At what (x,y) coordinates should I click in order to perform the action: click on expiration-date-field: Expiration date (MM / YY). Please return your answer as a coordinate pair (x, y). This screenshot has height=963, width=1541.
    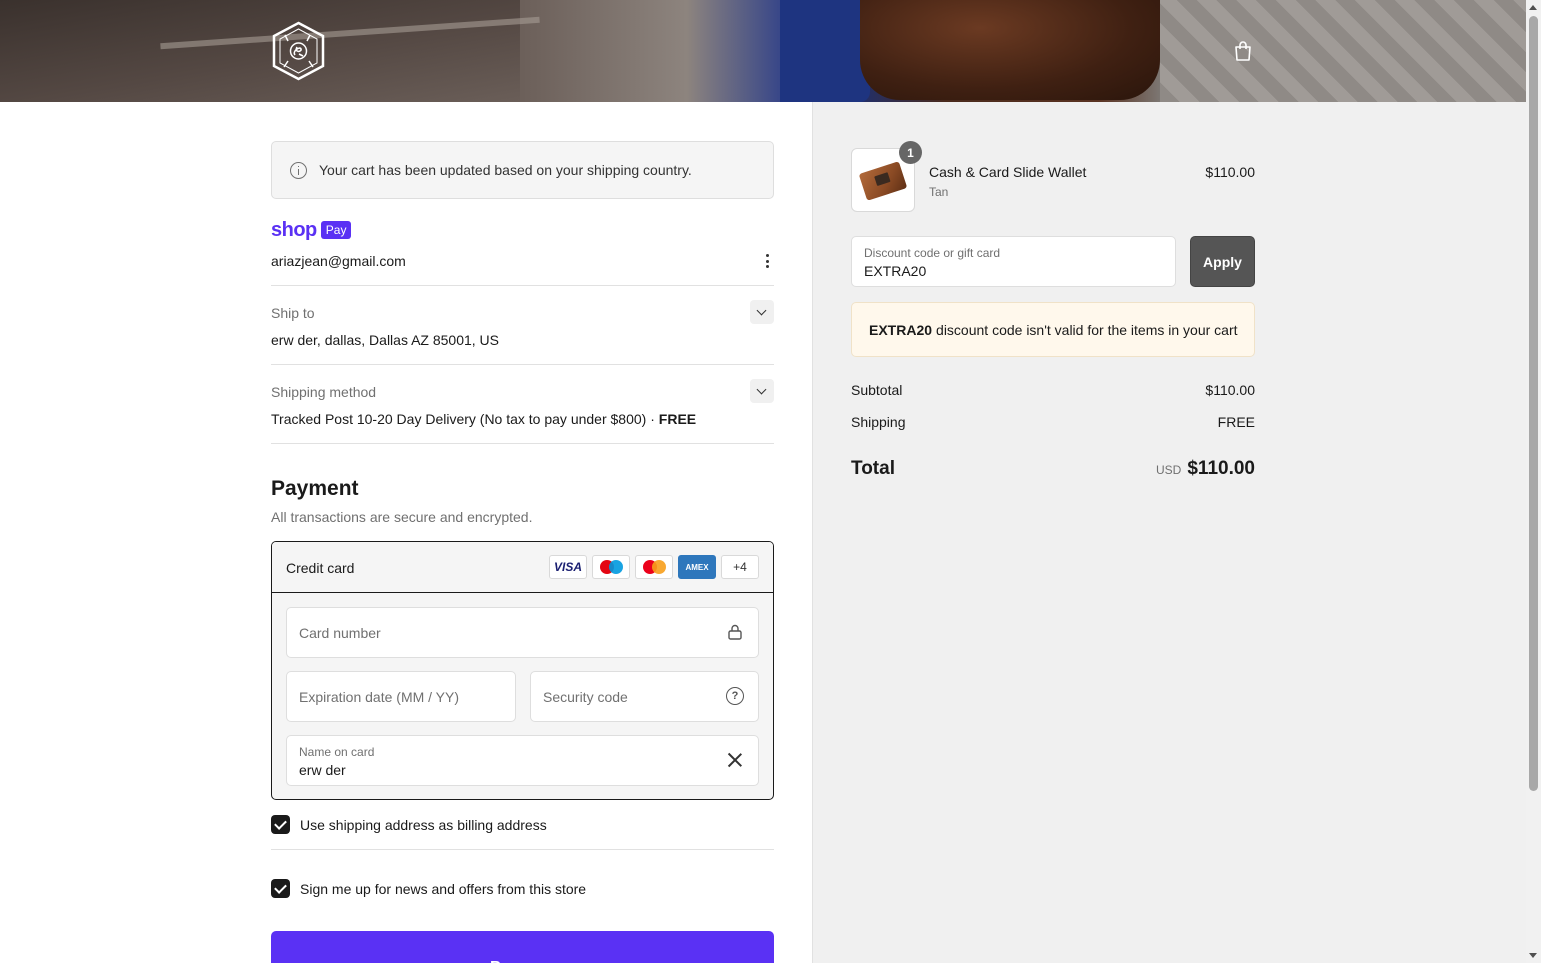
    Looking at the image, I should click on (401, 696).